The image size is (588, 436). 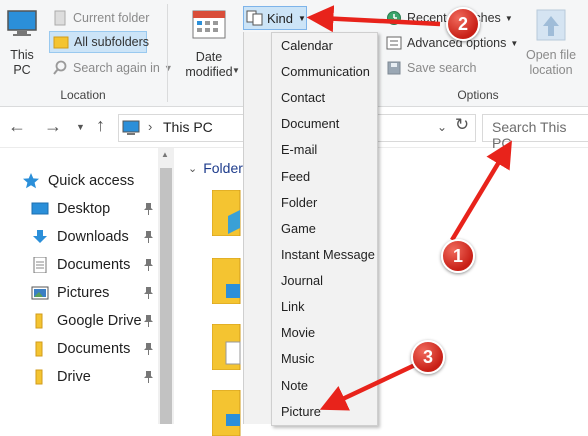 I want to click on section-header: ⌄ Folder, so click(x=215, y=168).